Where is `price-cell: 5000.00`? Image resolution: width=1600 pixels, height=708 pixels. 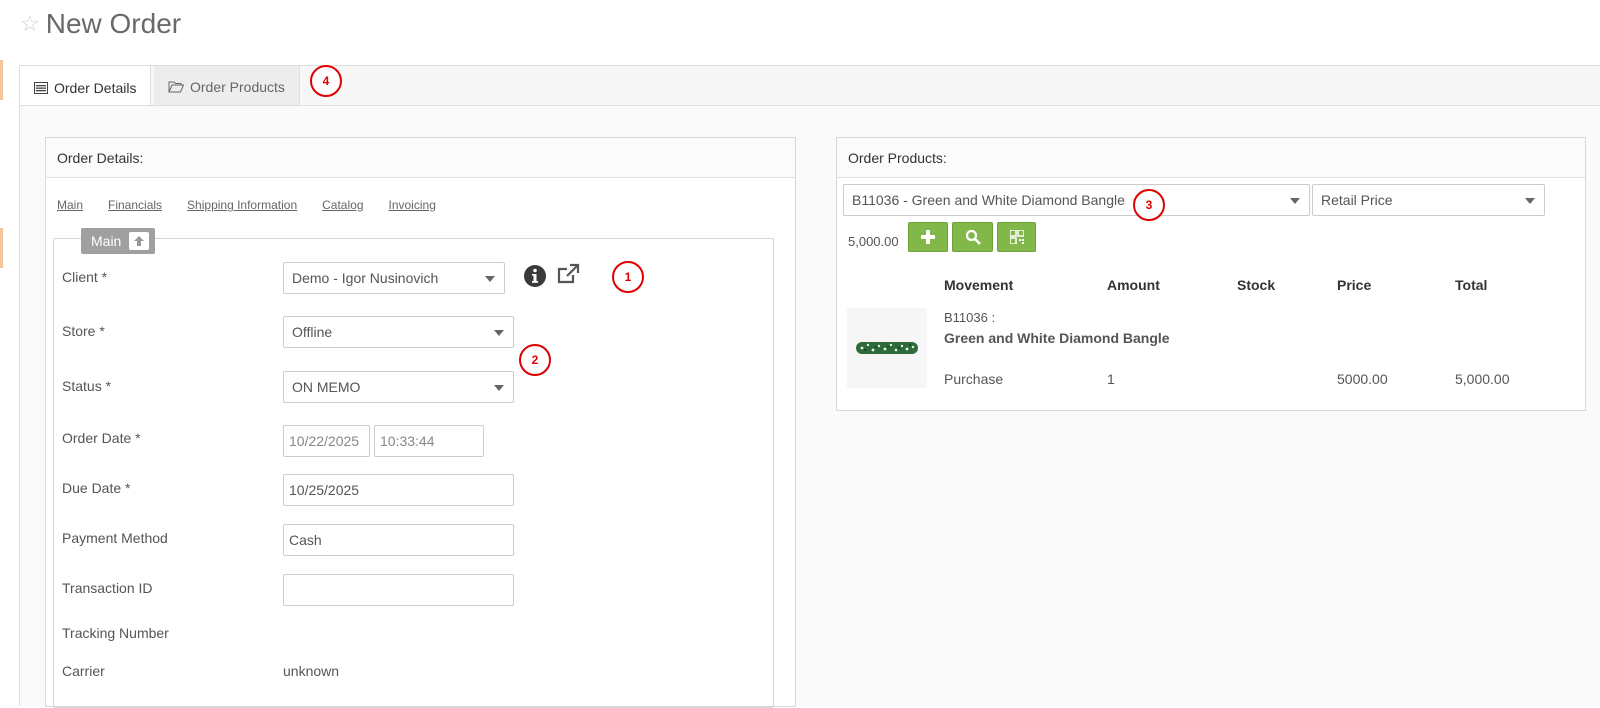 price-cell: 5000.00 is located at coordinates (1362, 379).